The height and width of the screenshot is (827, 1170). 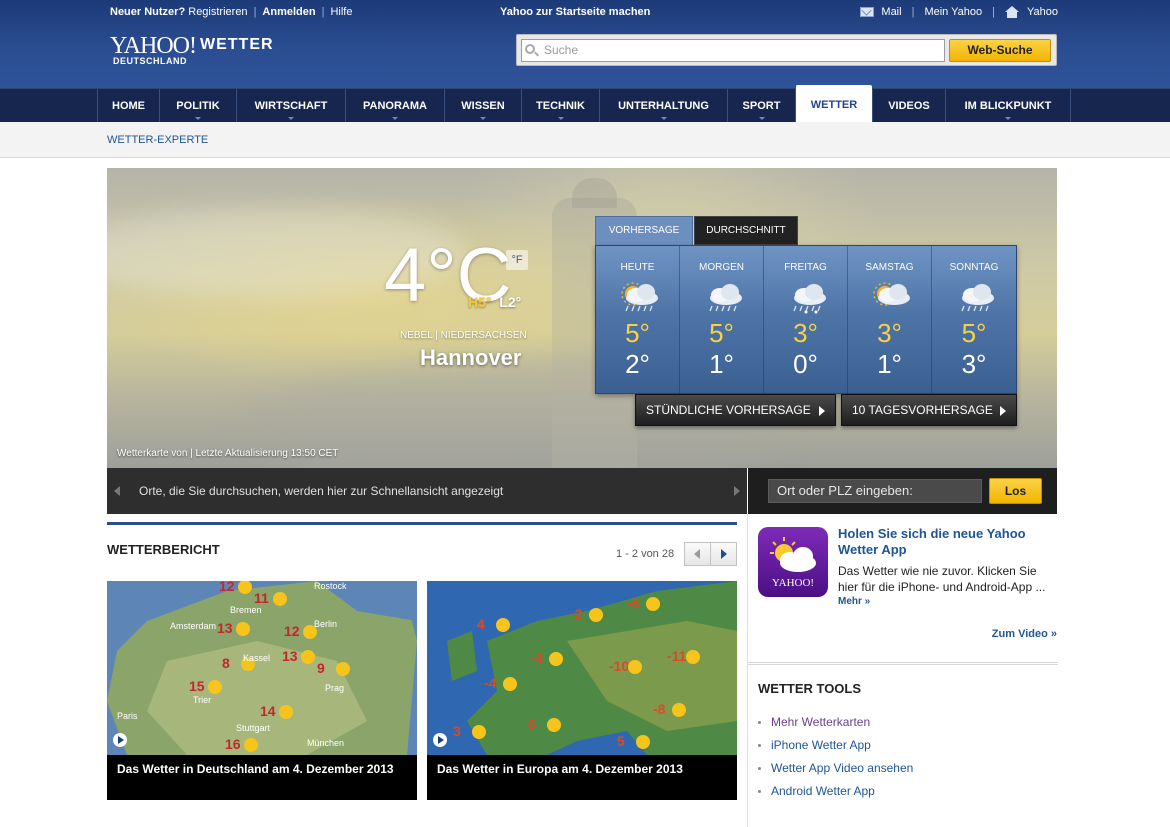 What do you see at coordinates (394, 106) in the screenshot?
I see `nav-item-panorama: PANORAMA` at bounding box center [394, 106].